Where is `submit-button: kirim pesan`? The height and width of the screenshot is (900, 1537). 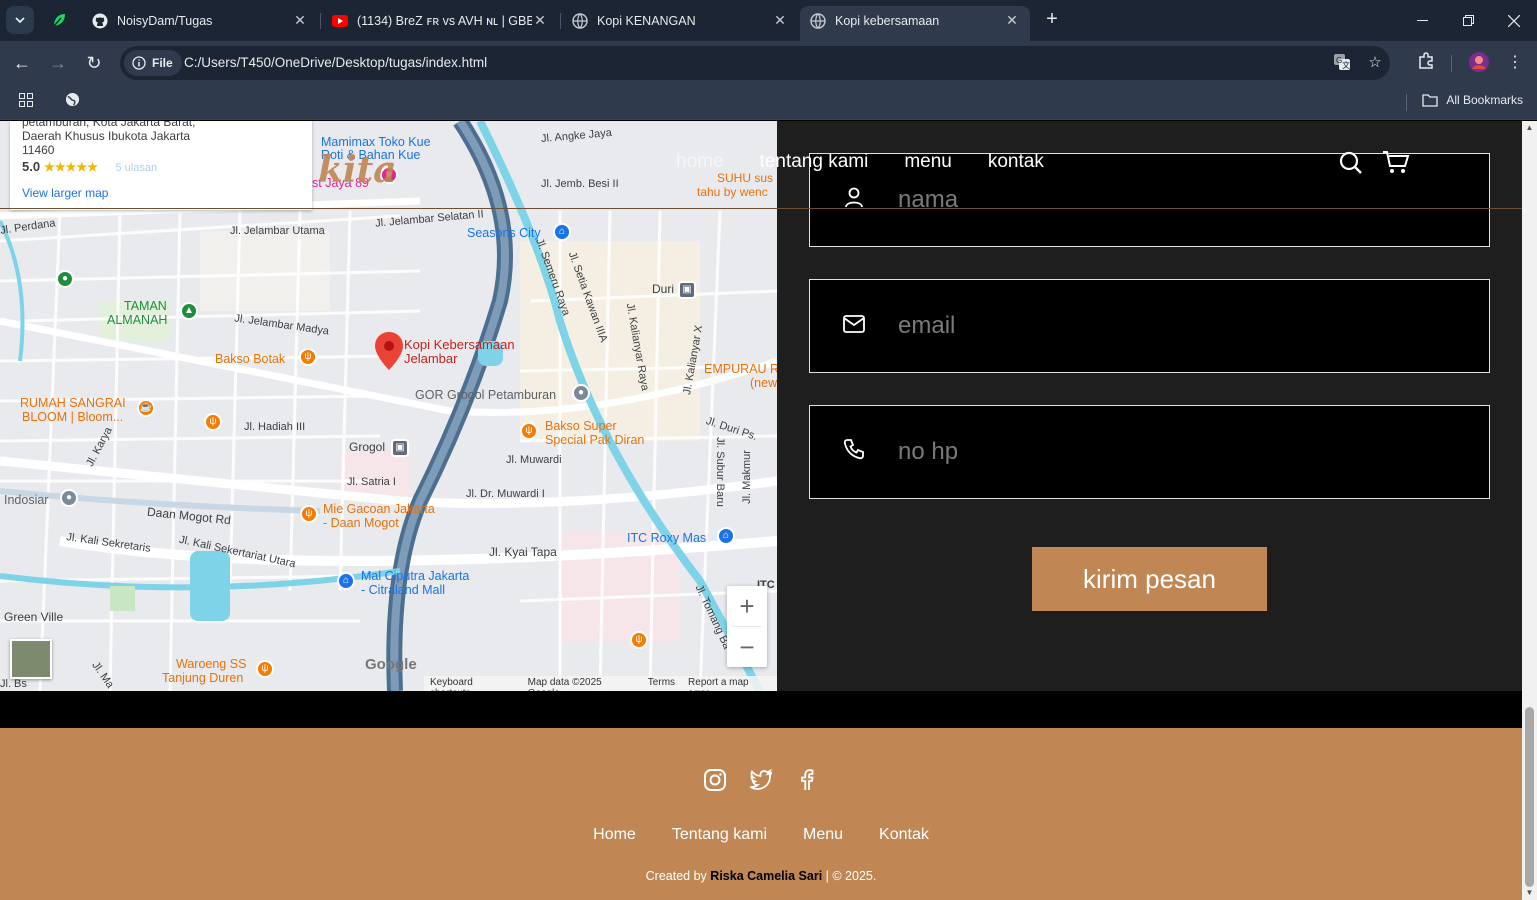 submit-button: kirim pesan is located at coordinates (1149, 579).